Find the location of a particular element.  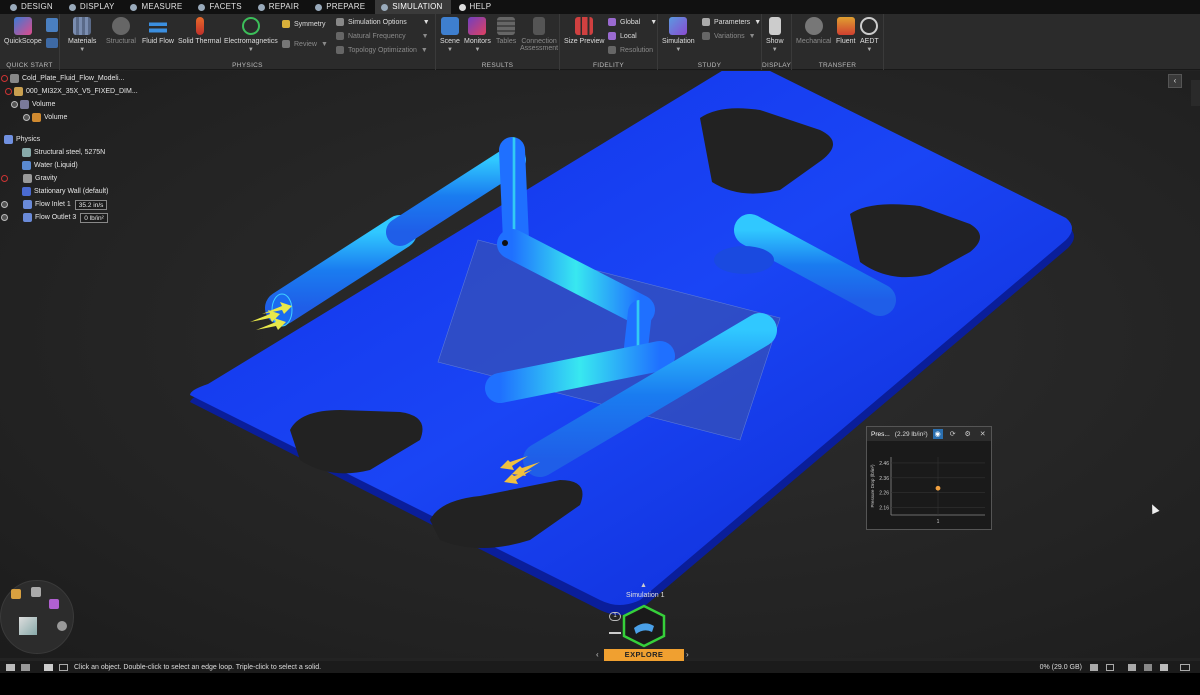

view-navigator is located at coordinates (37, 617).